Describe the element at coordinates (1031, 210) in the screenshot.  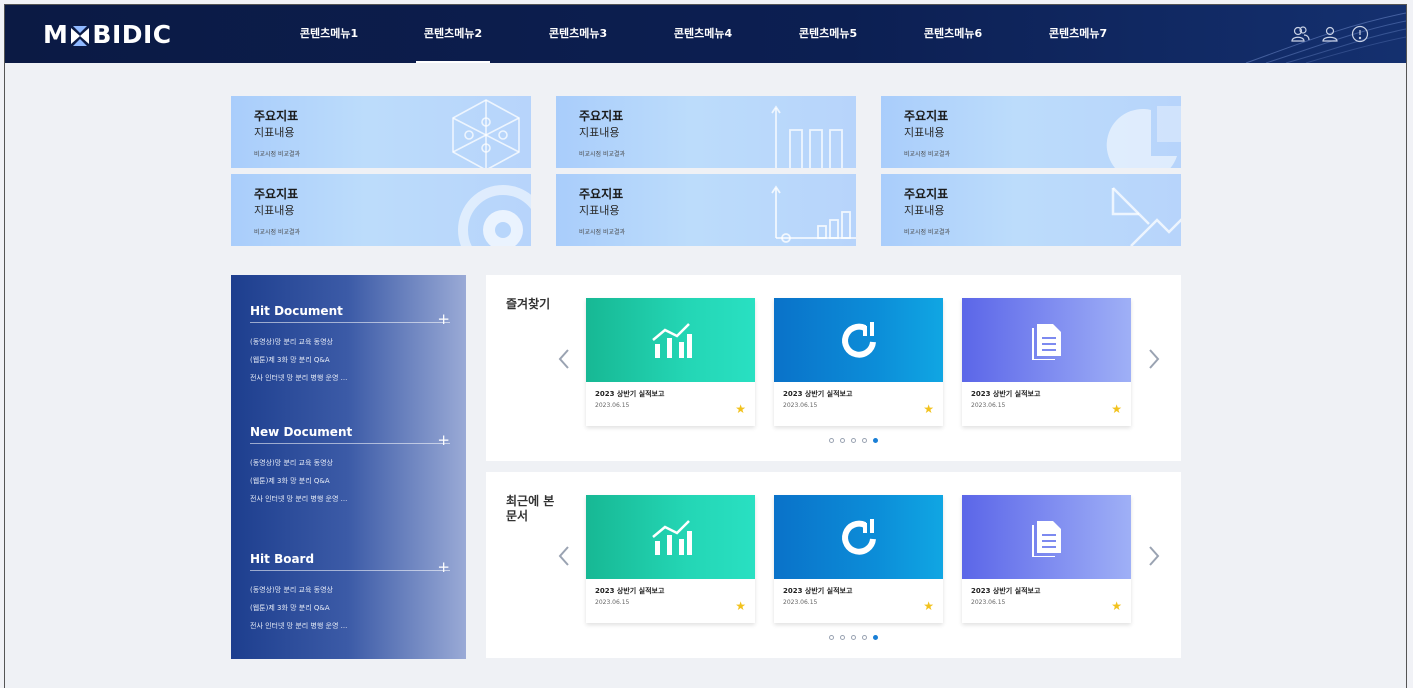
I see `kpi-card-6: 주요지표 지표내용 비교시점 비교결과` at that location.